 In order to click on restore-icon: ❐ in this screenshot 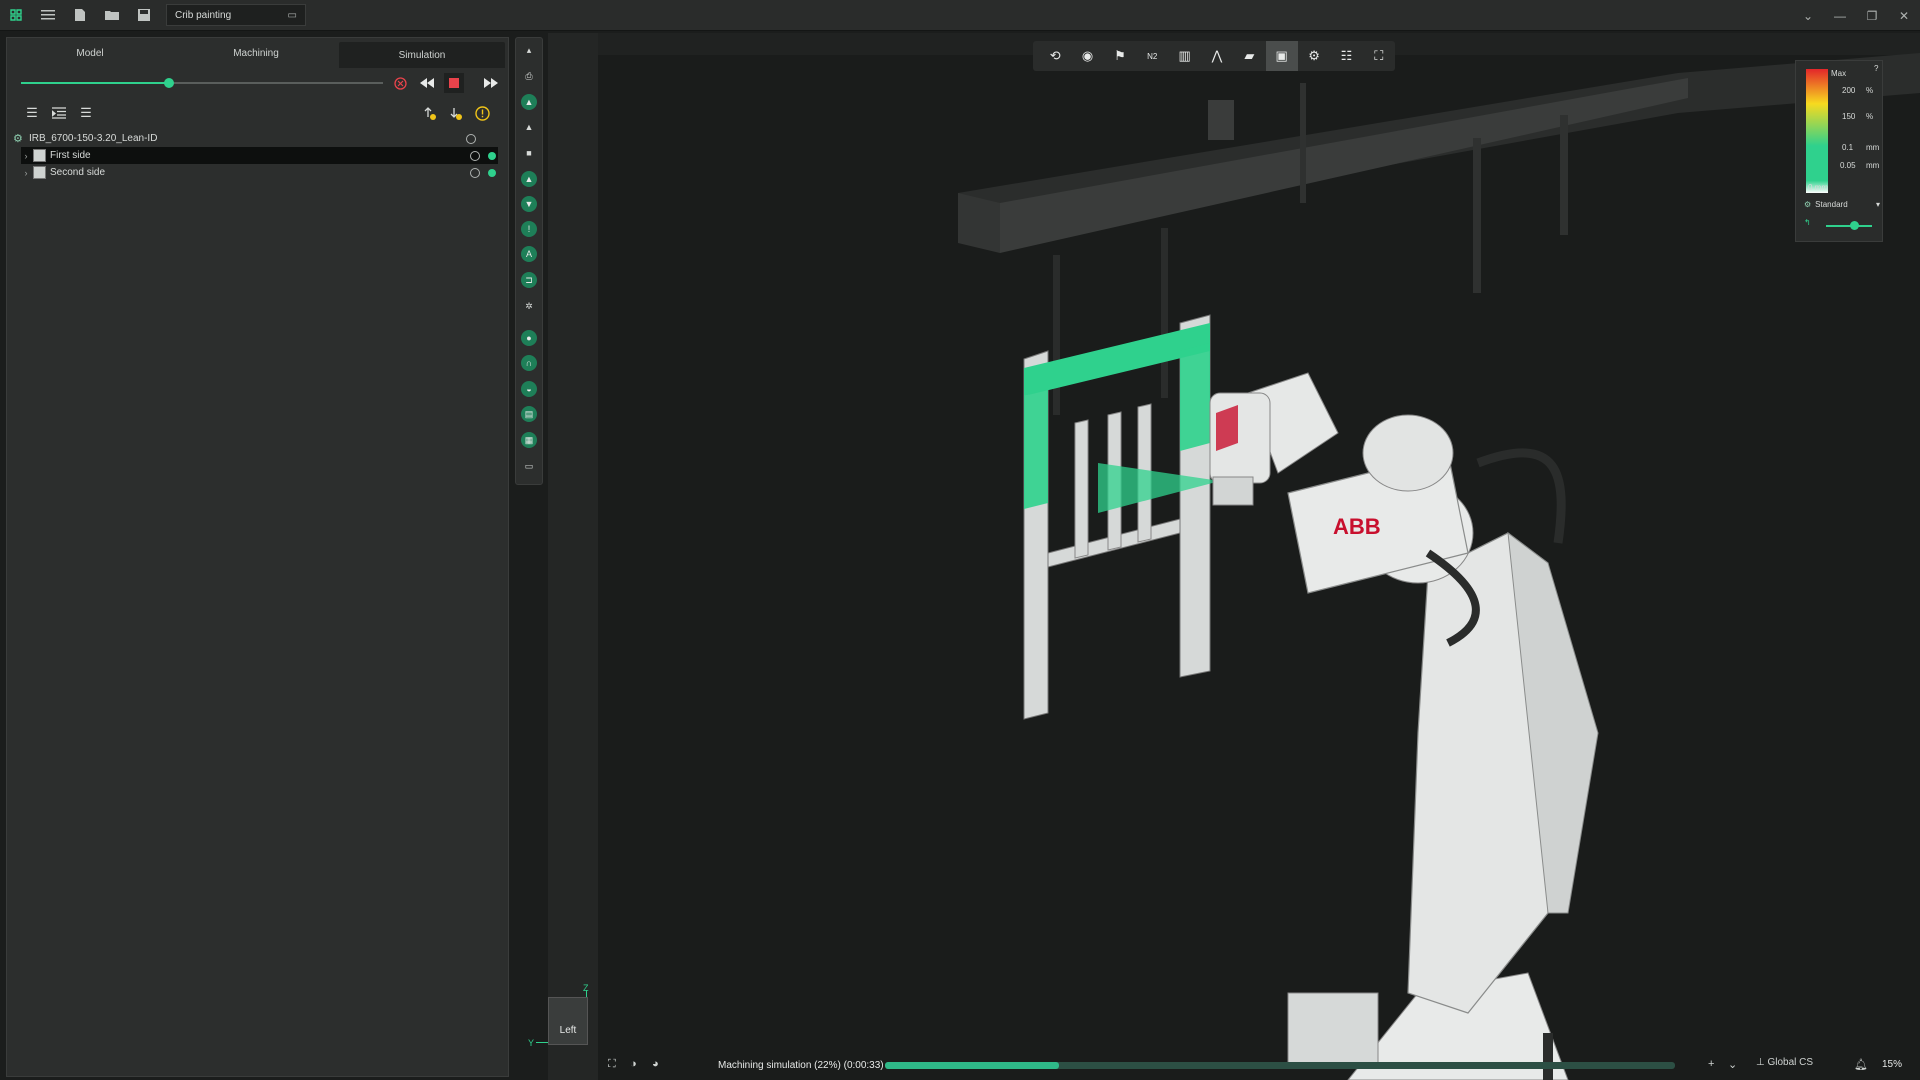, I will do `click(1872, 16)`.